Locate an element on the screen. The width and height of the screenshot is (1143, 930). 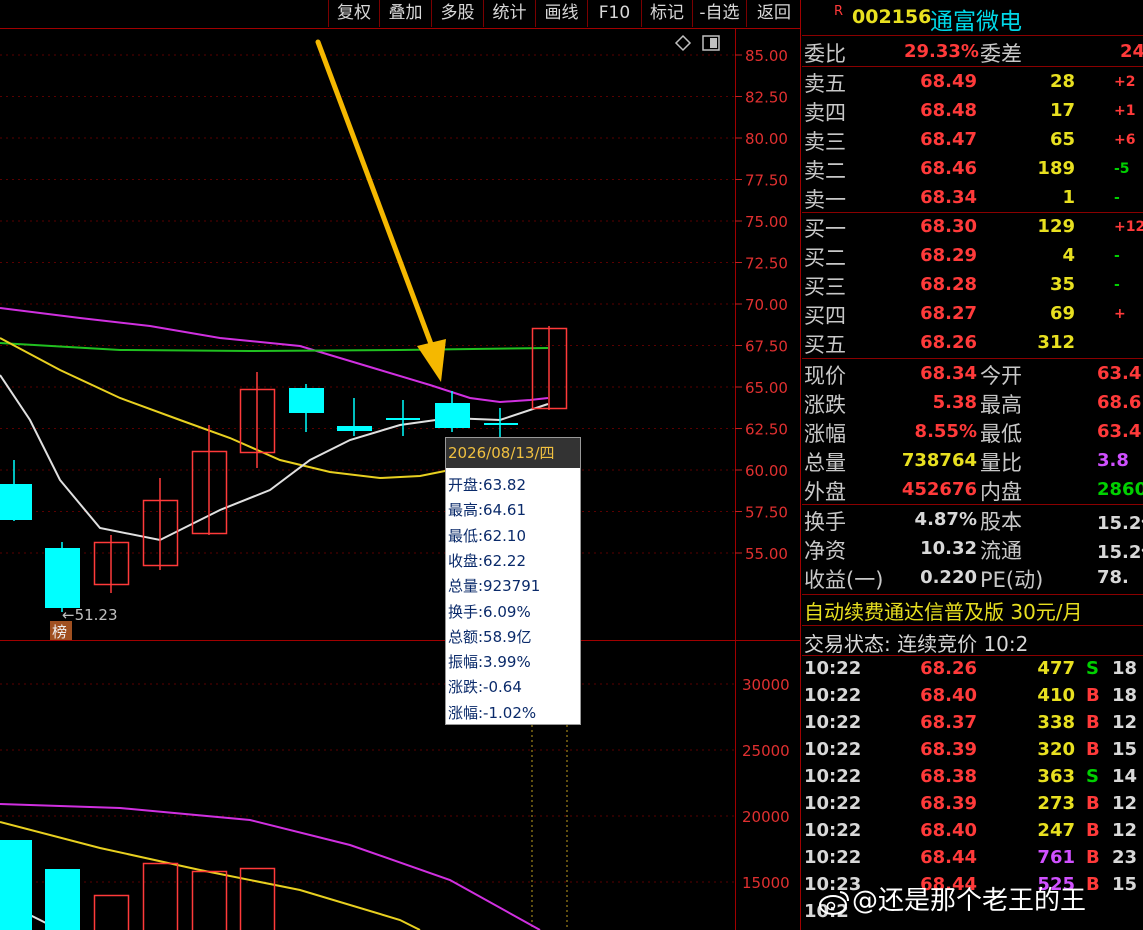
order-volume: 35 is located at coordinates (1062, 284).